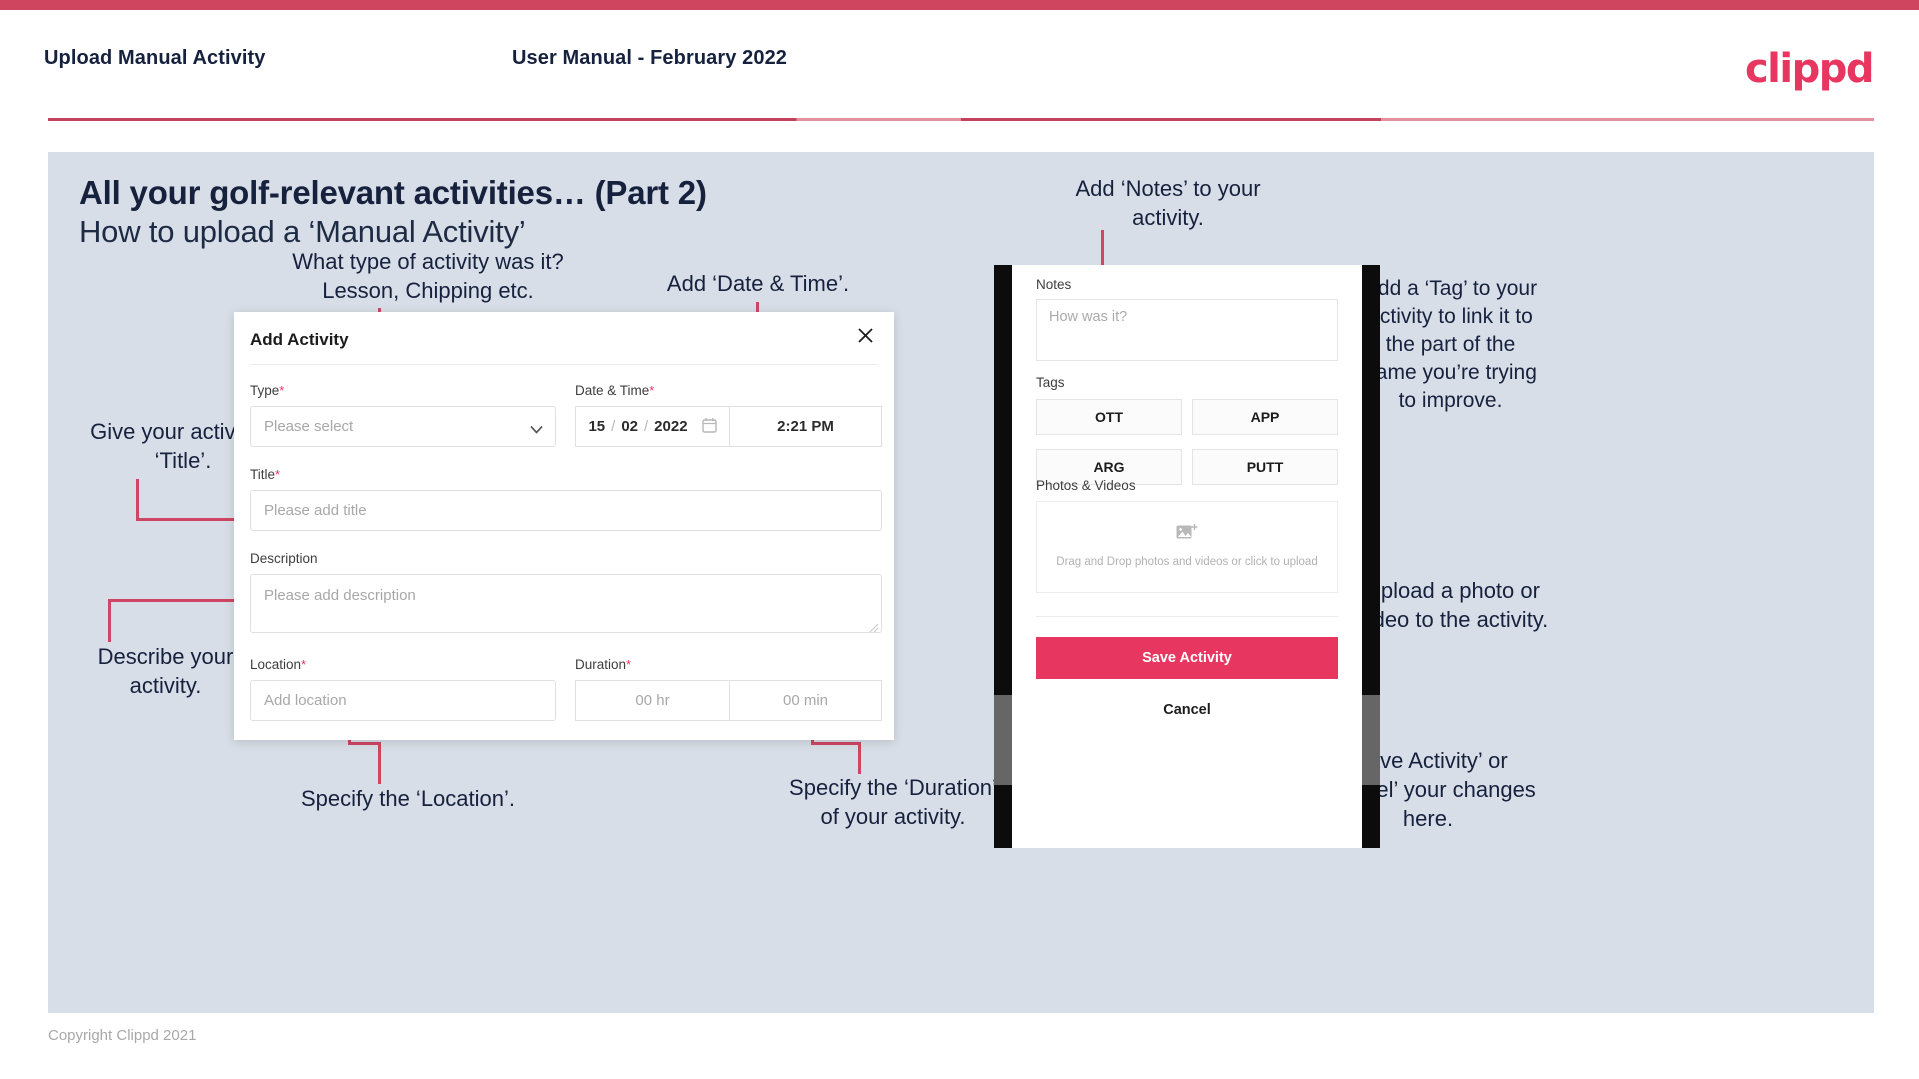 This screenshot has height=1079, width=1919. I want to click on duration-minutes-value: 00 min, so click(805, 700).